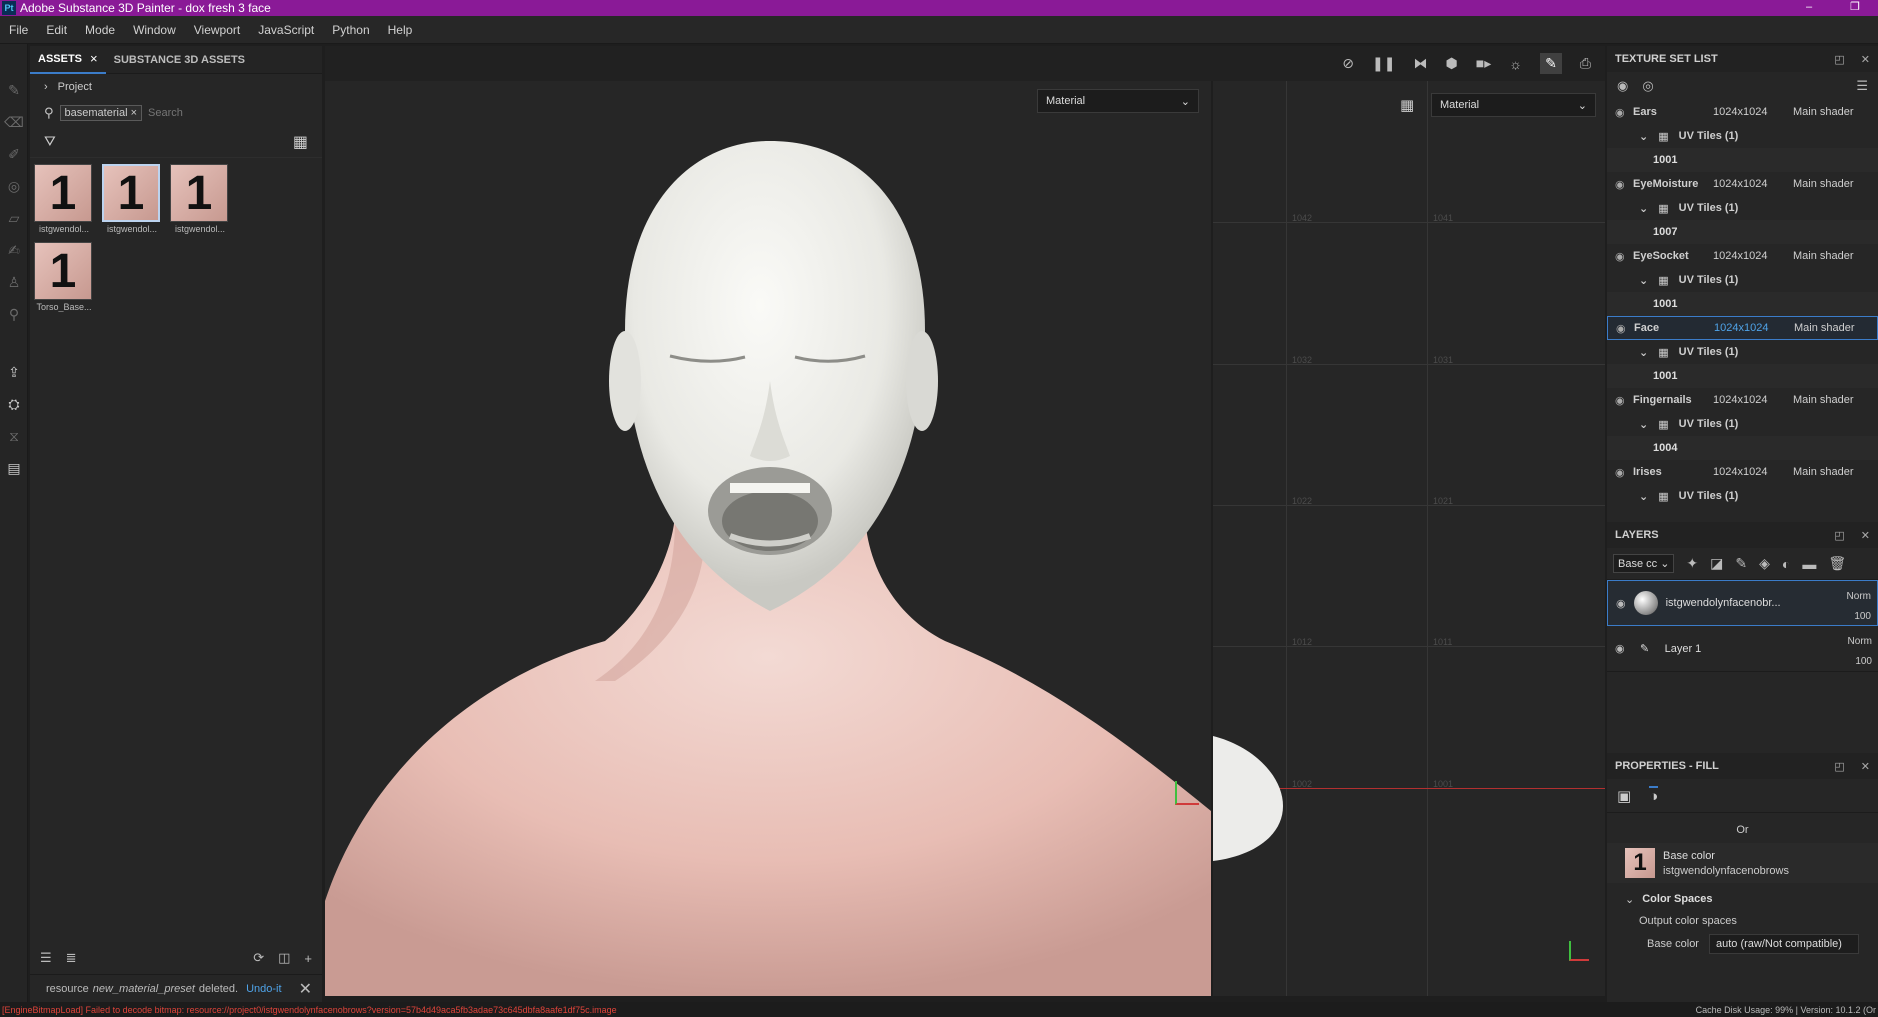  I want to click on bake-icon: ⛭, so click(14, 404).